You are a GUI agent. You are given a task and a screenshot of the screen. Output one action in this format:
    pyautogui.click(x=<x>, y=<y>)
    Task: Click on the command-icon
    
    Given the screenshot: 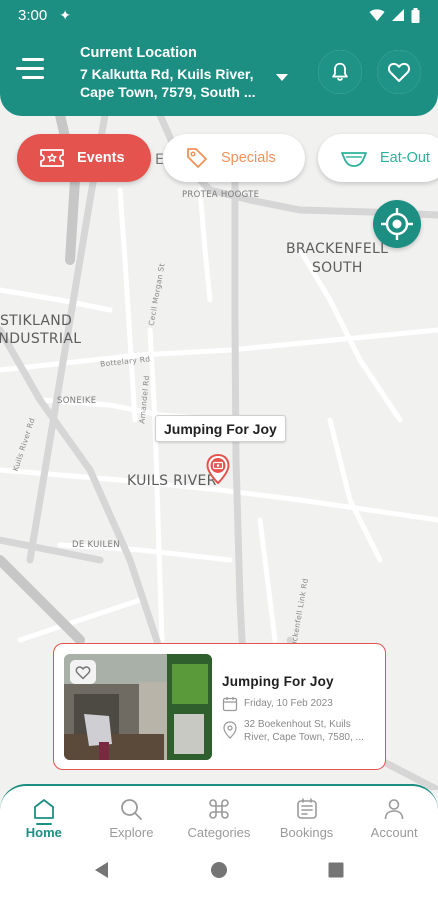 What is the action you would take?
    pyautogui.click(x=219, y=809)
    